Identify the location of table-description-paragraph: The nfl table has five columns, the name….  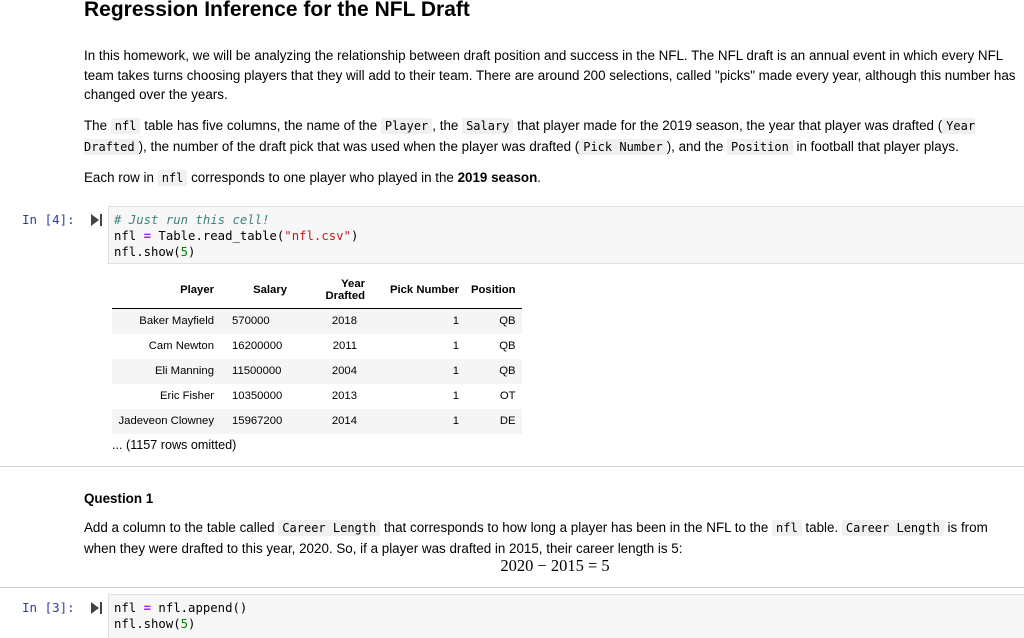
(551, 136).